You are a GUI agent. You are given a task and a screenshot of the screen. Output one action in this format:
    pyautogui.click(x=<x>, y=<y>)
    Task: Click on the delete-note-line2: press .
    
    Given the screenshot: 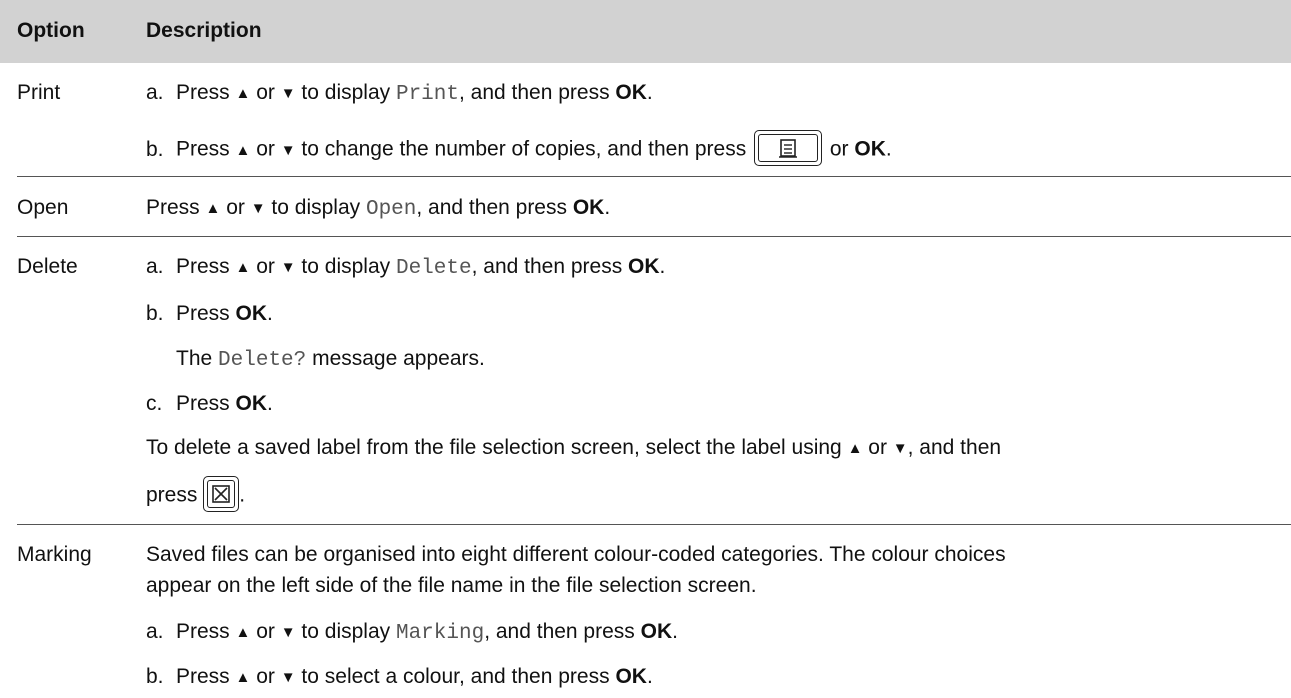 What is the action you would take?
    pyautogui.click(x=195, y=495)
    